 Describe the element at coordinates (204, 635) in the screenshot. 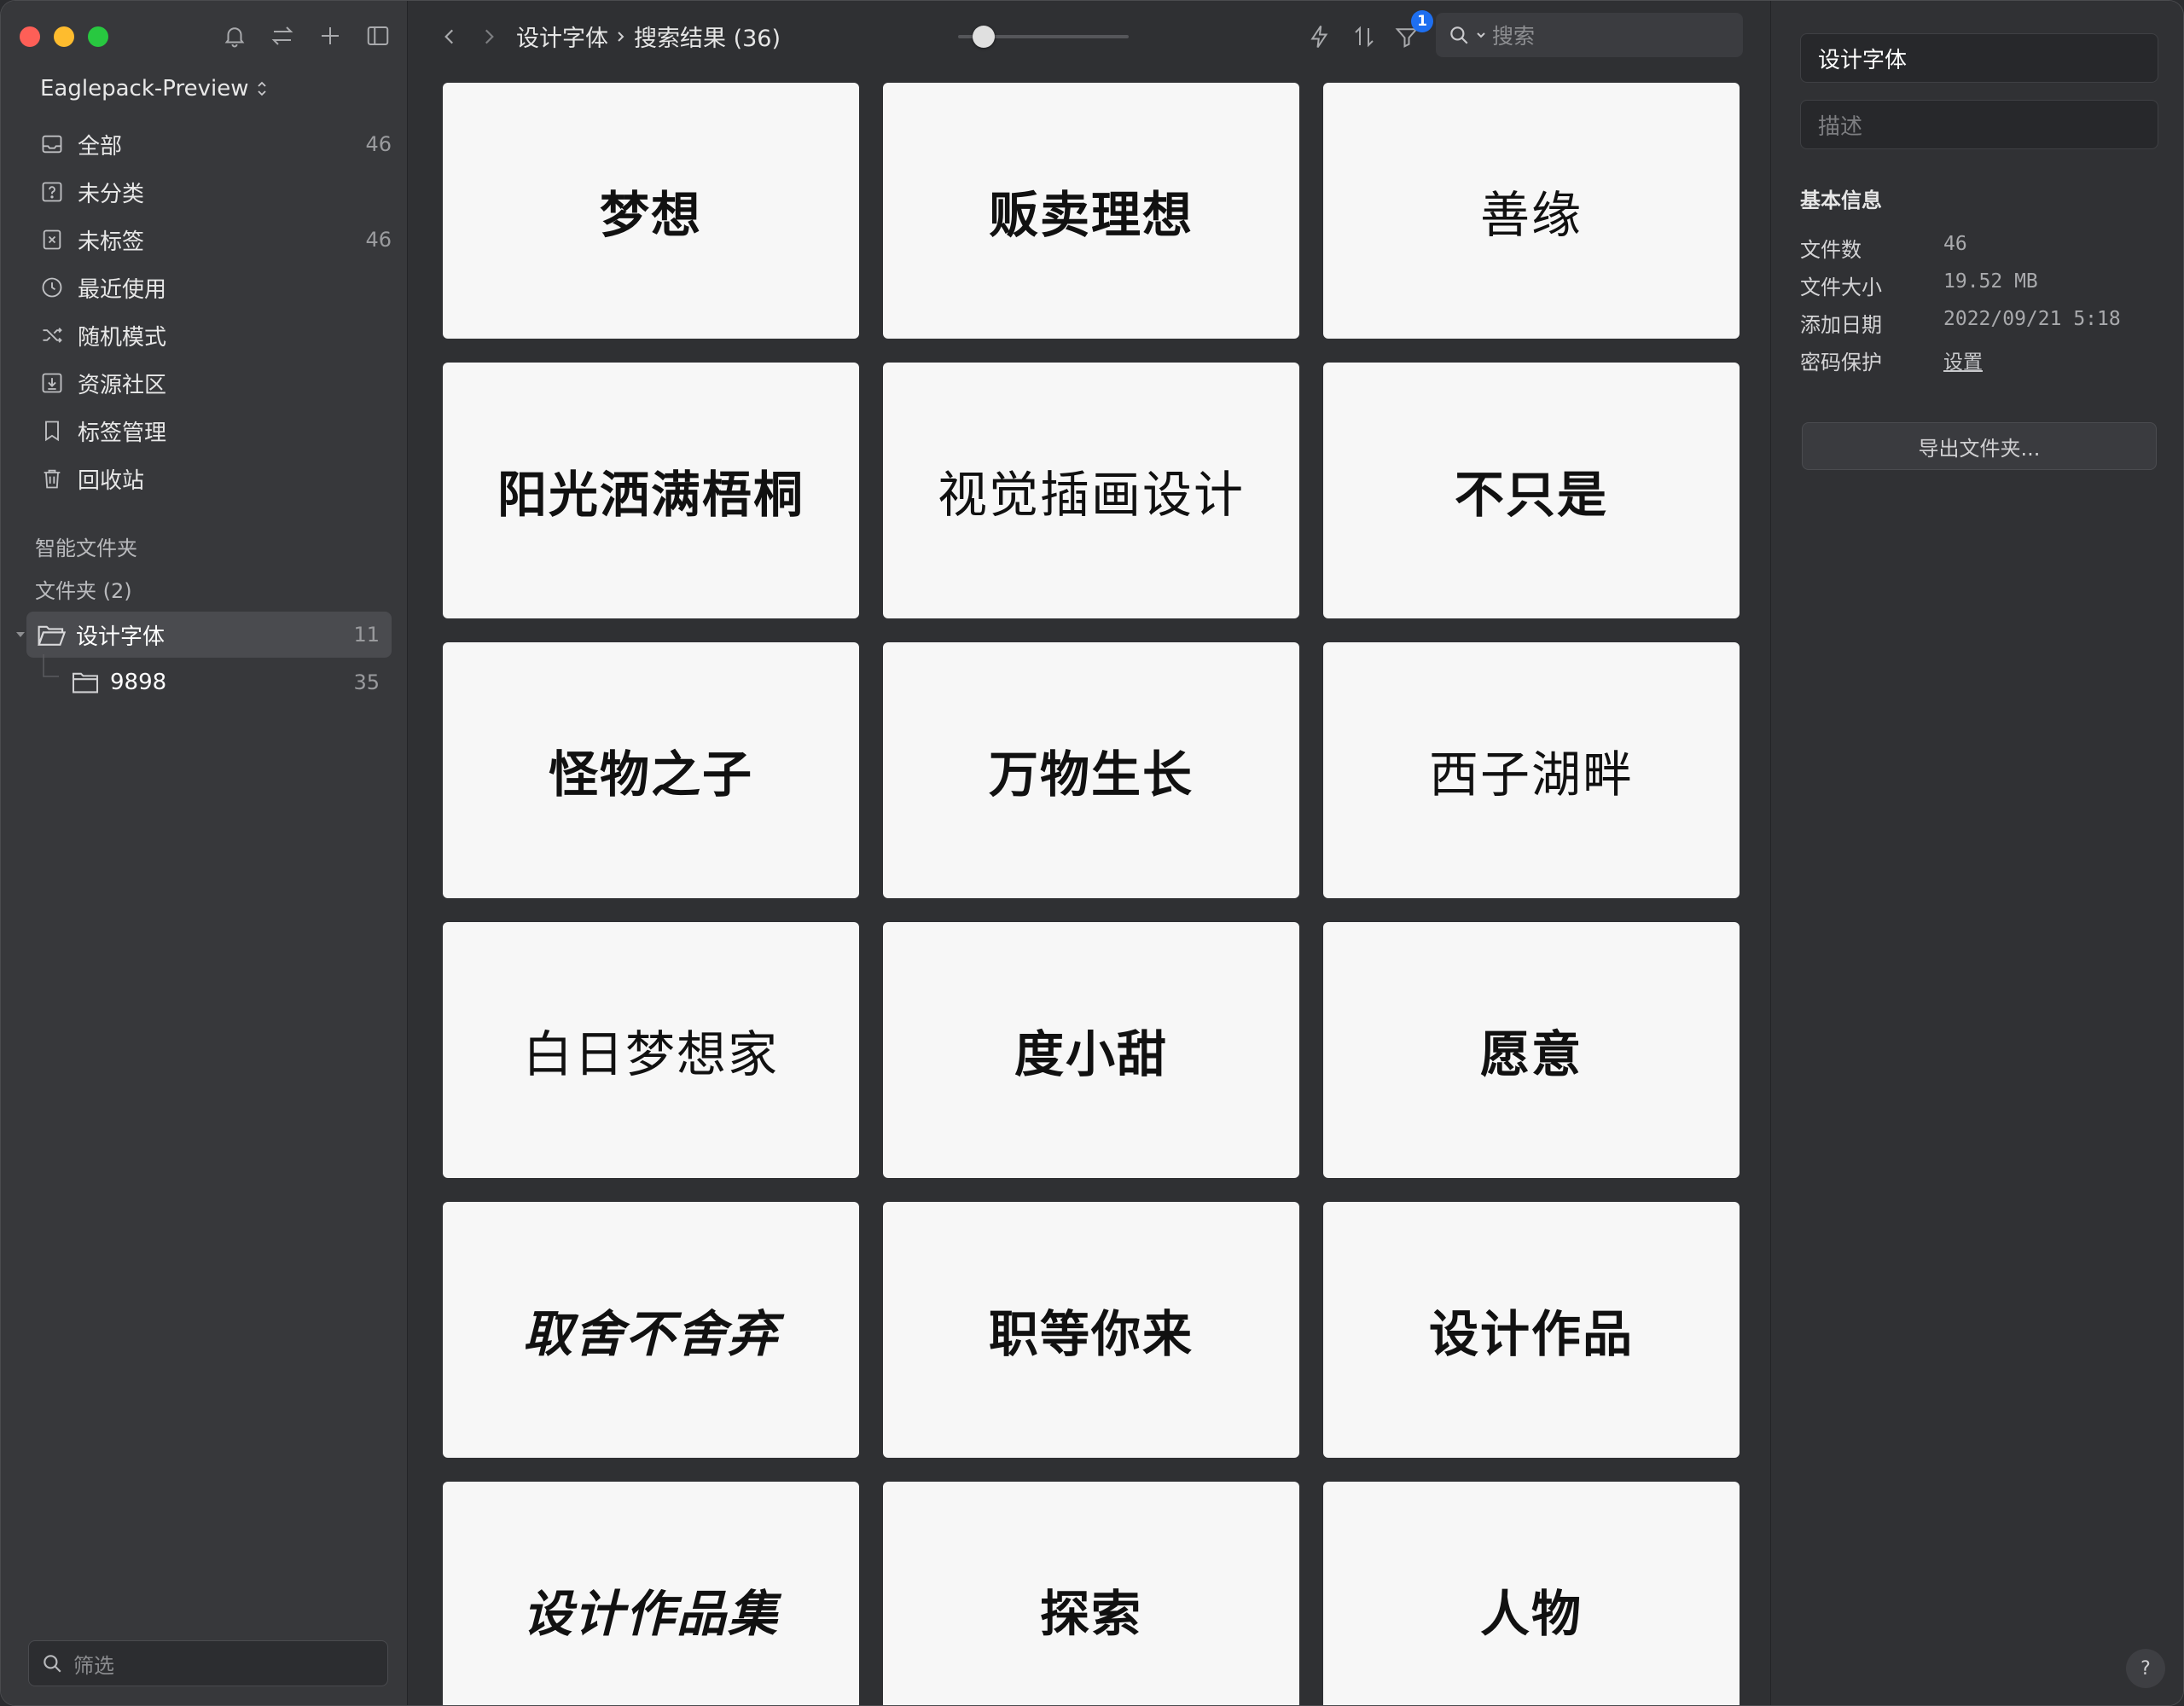

I see `folder-design-fonts: 设计字体 11` at that location.